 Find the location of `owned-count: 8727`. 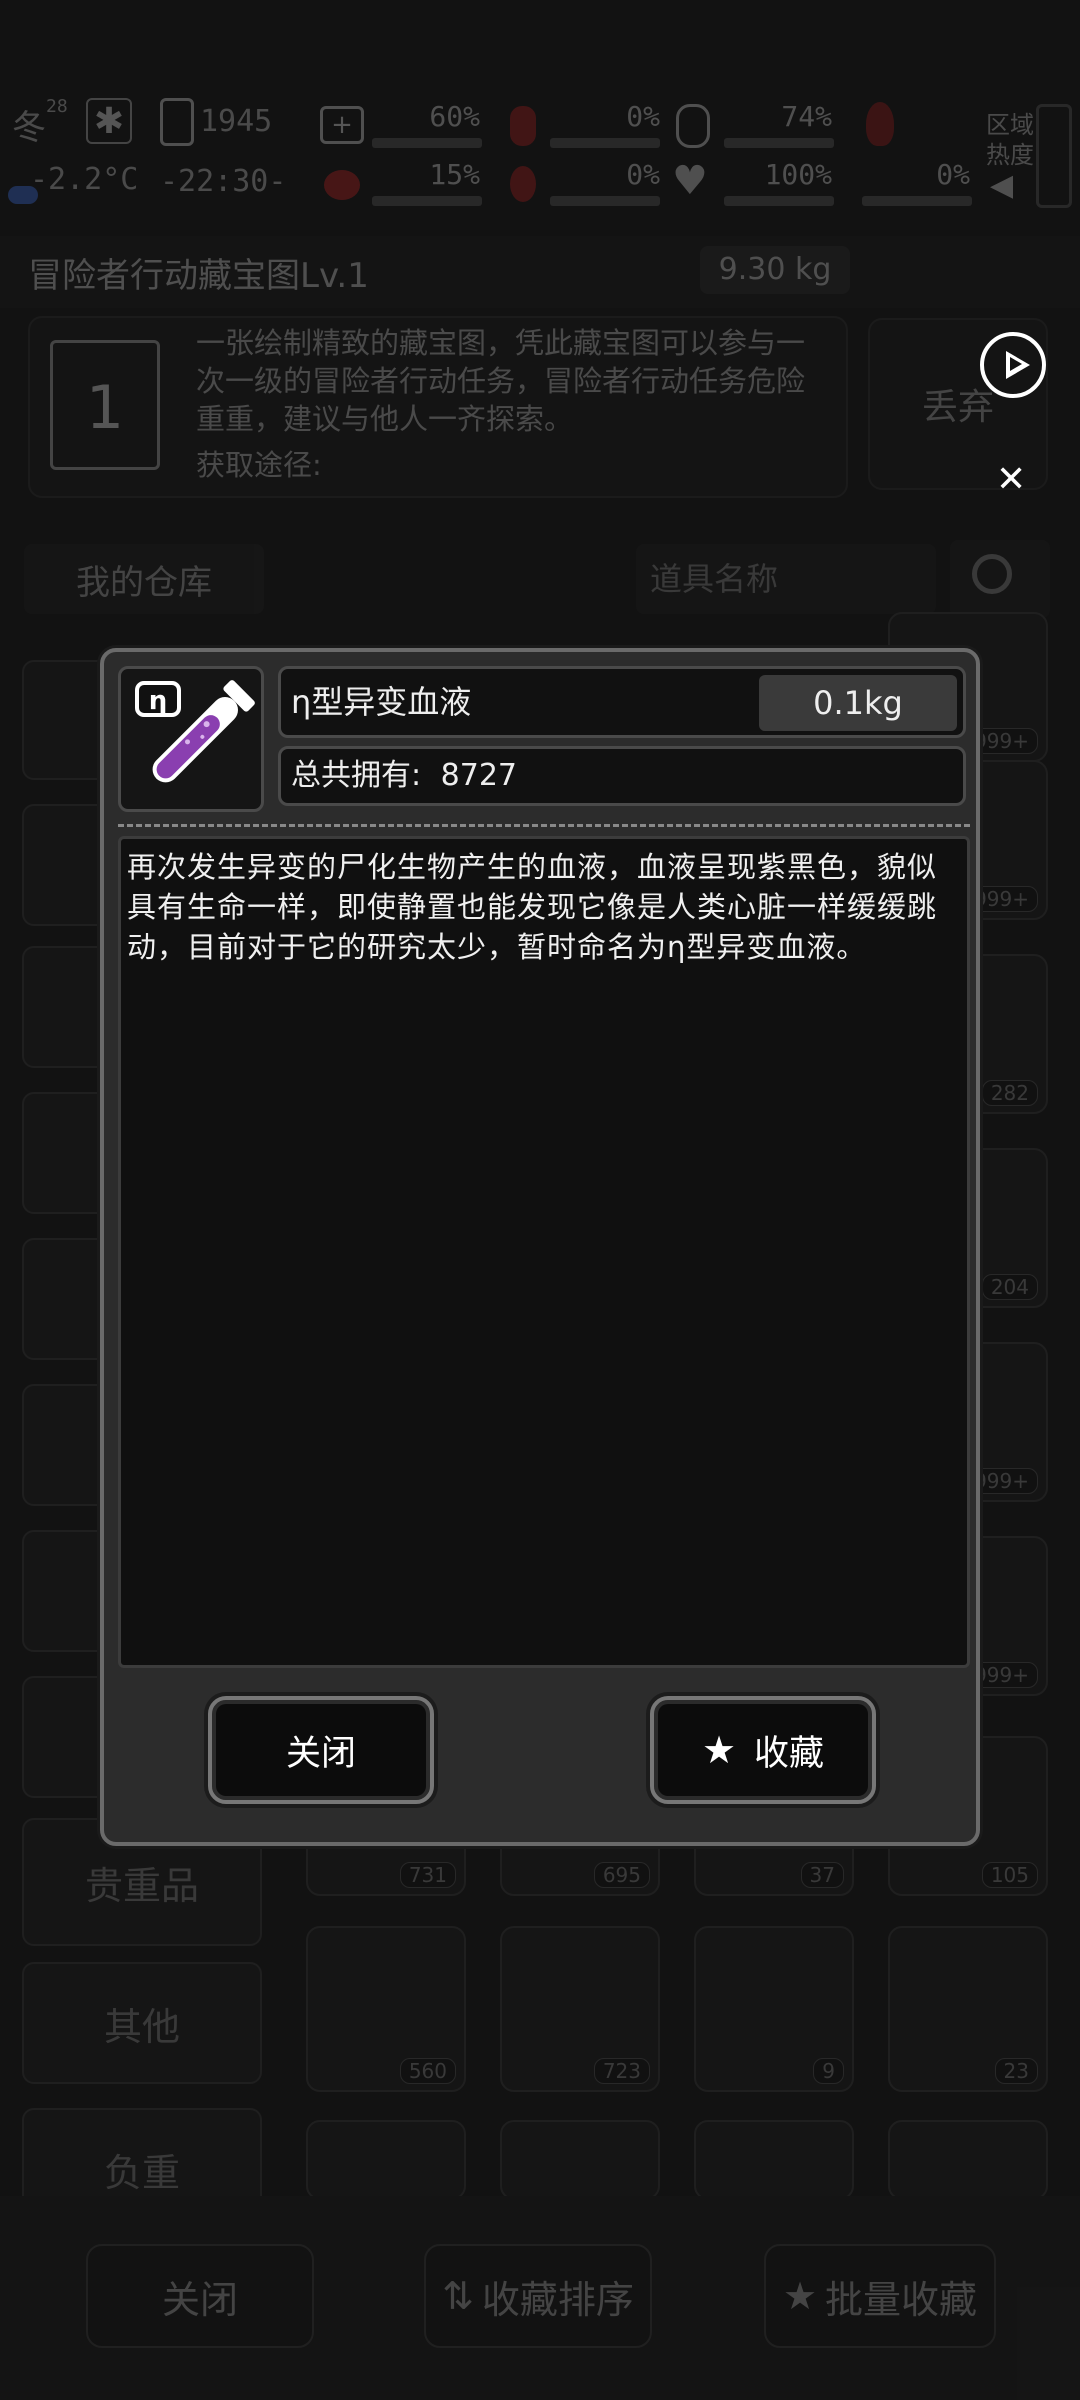

owned-count: 8727 is located at coordinates (479, 775).